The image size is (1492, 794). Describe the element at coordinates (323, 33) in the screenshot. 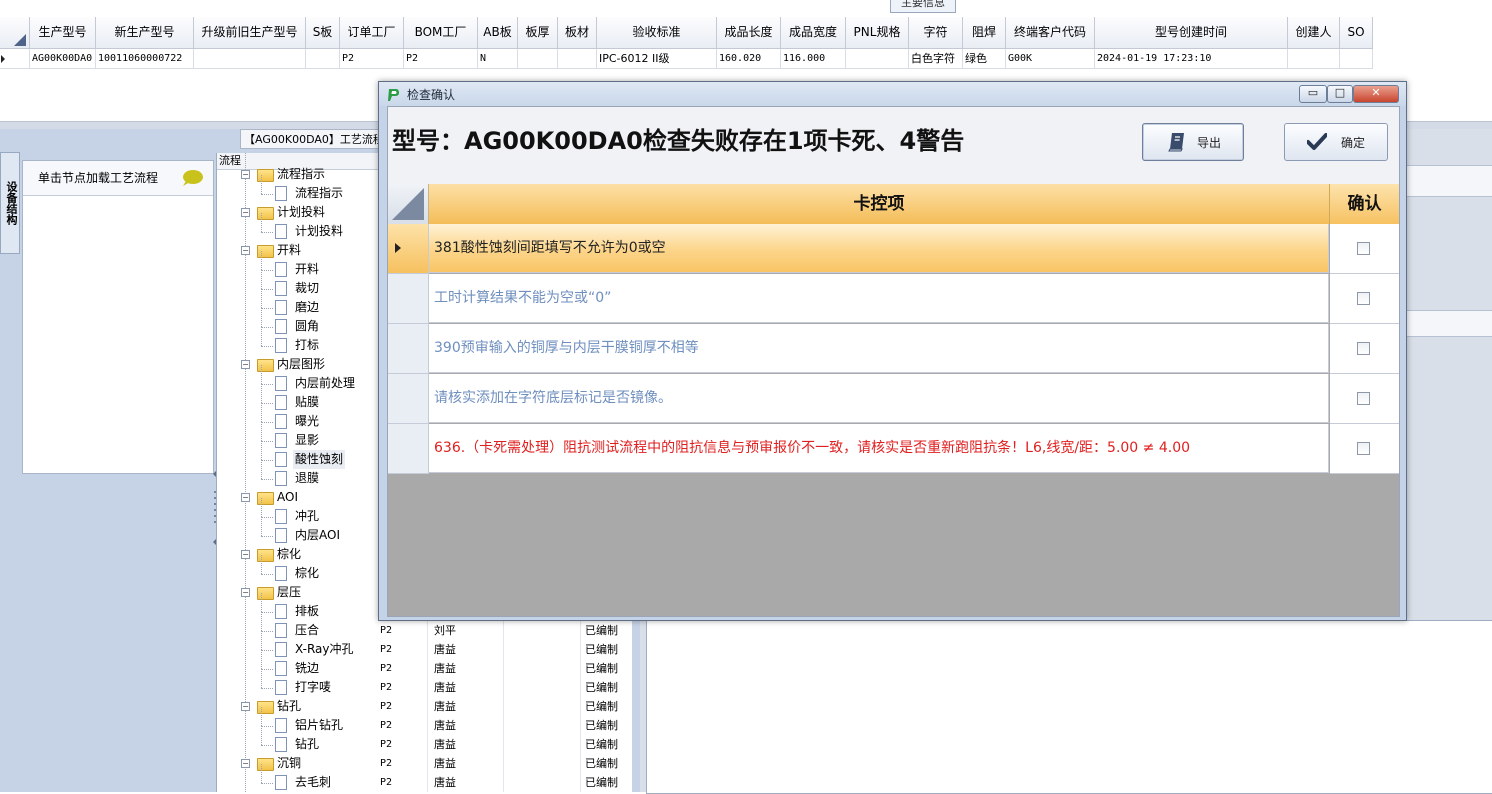

I see `column-header: S板` at that location.